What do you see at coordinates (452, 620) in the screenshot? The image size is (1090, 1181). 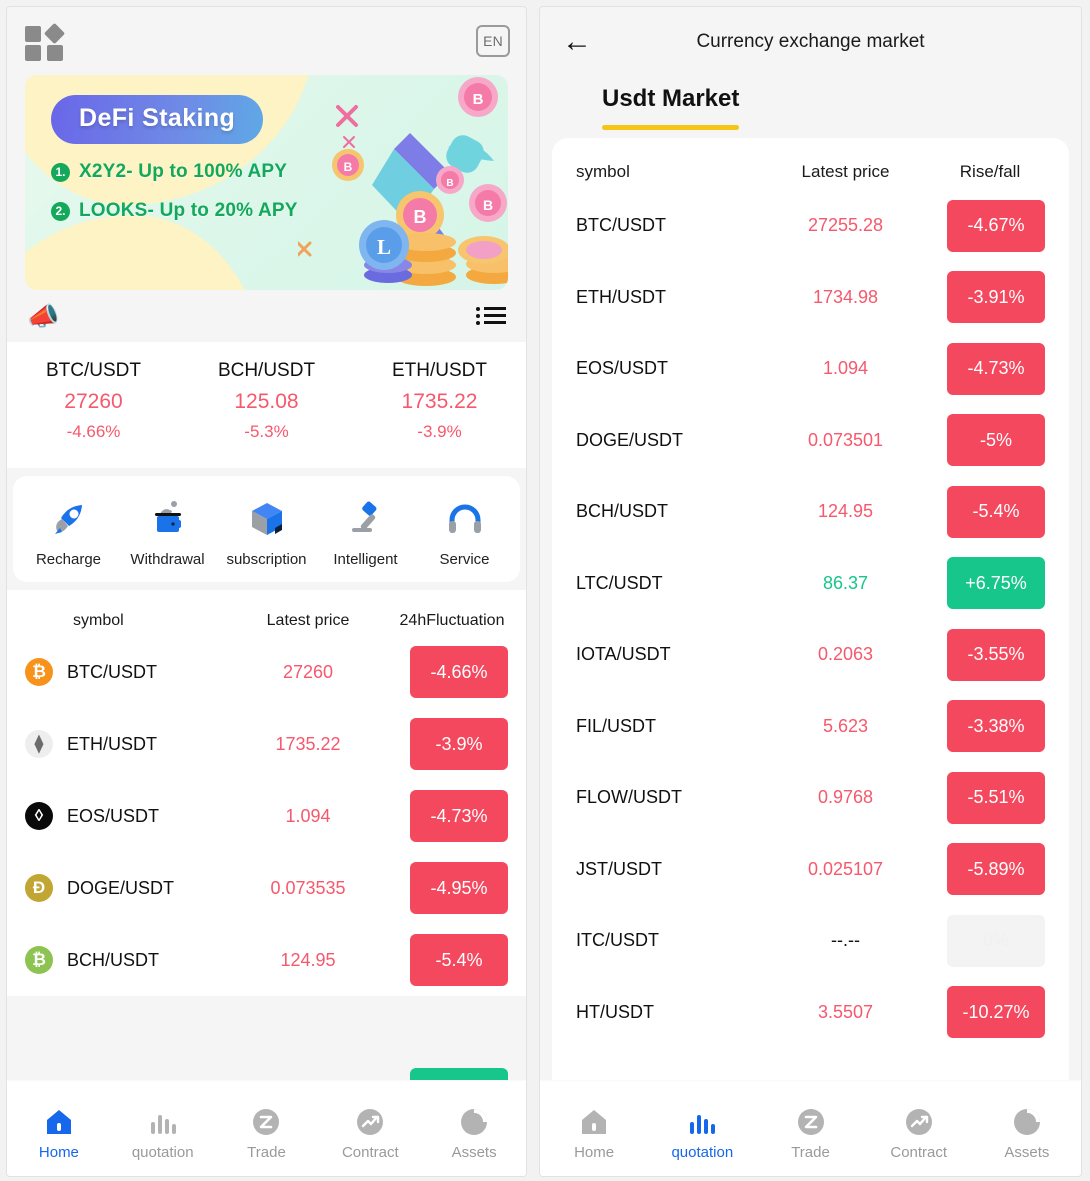 I see `header-change: 24hFluctuation` at bounding box center [452, 620].